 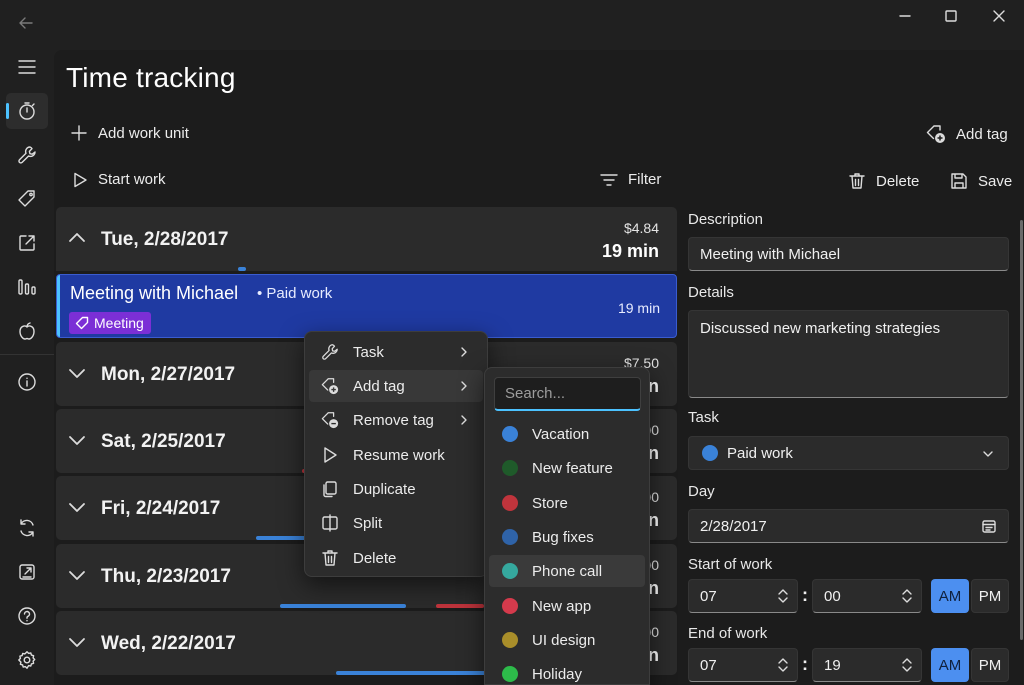 I want to click on tag-item-holiday: Holiday, so click(x=567, y=671).